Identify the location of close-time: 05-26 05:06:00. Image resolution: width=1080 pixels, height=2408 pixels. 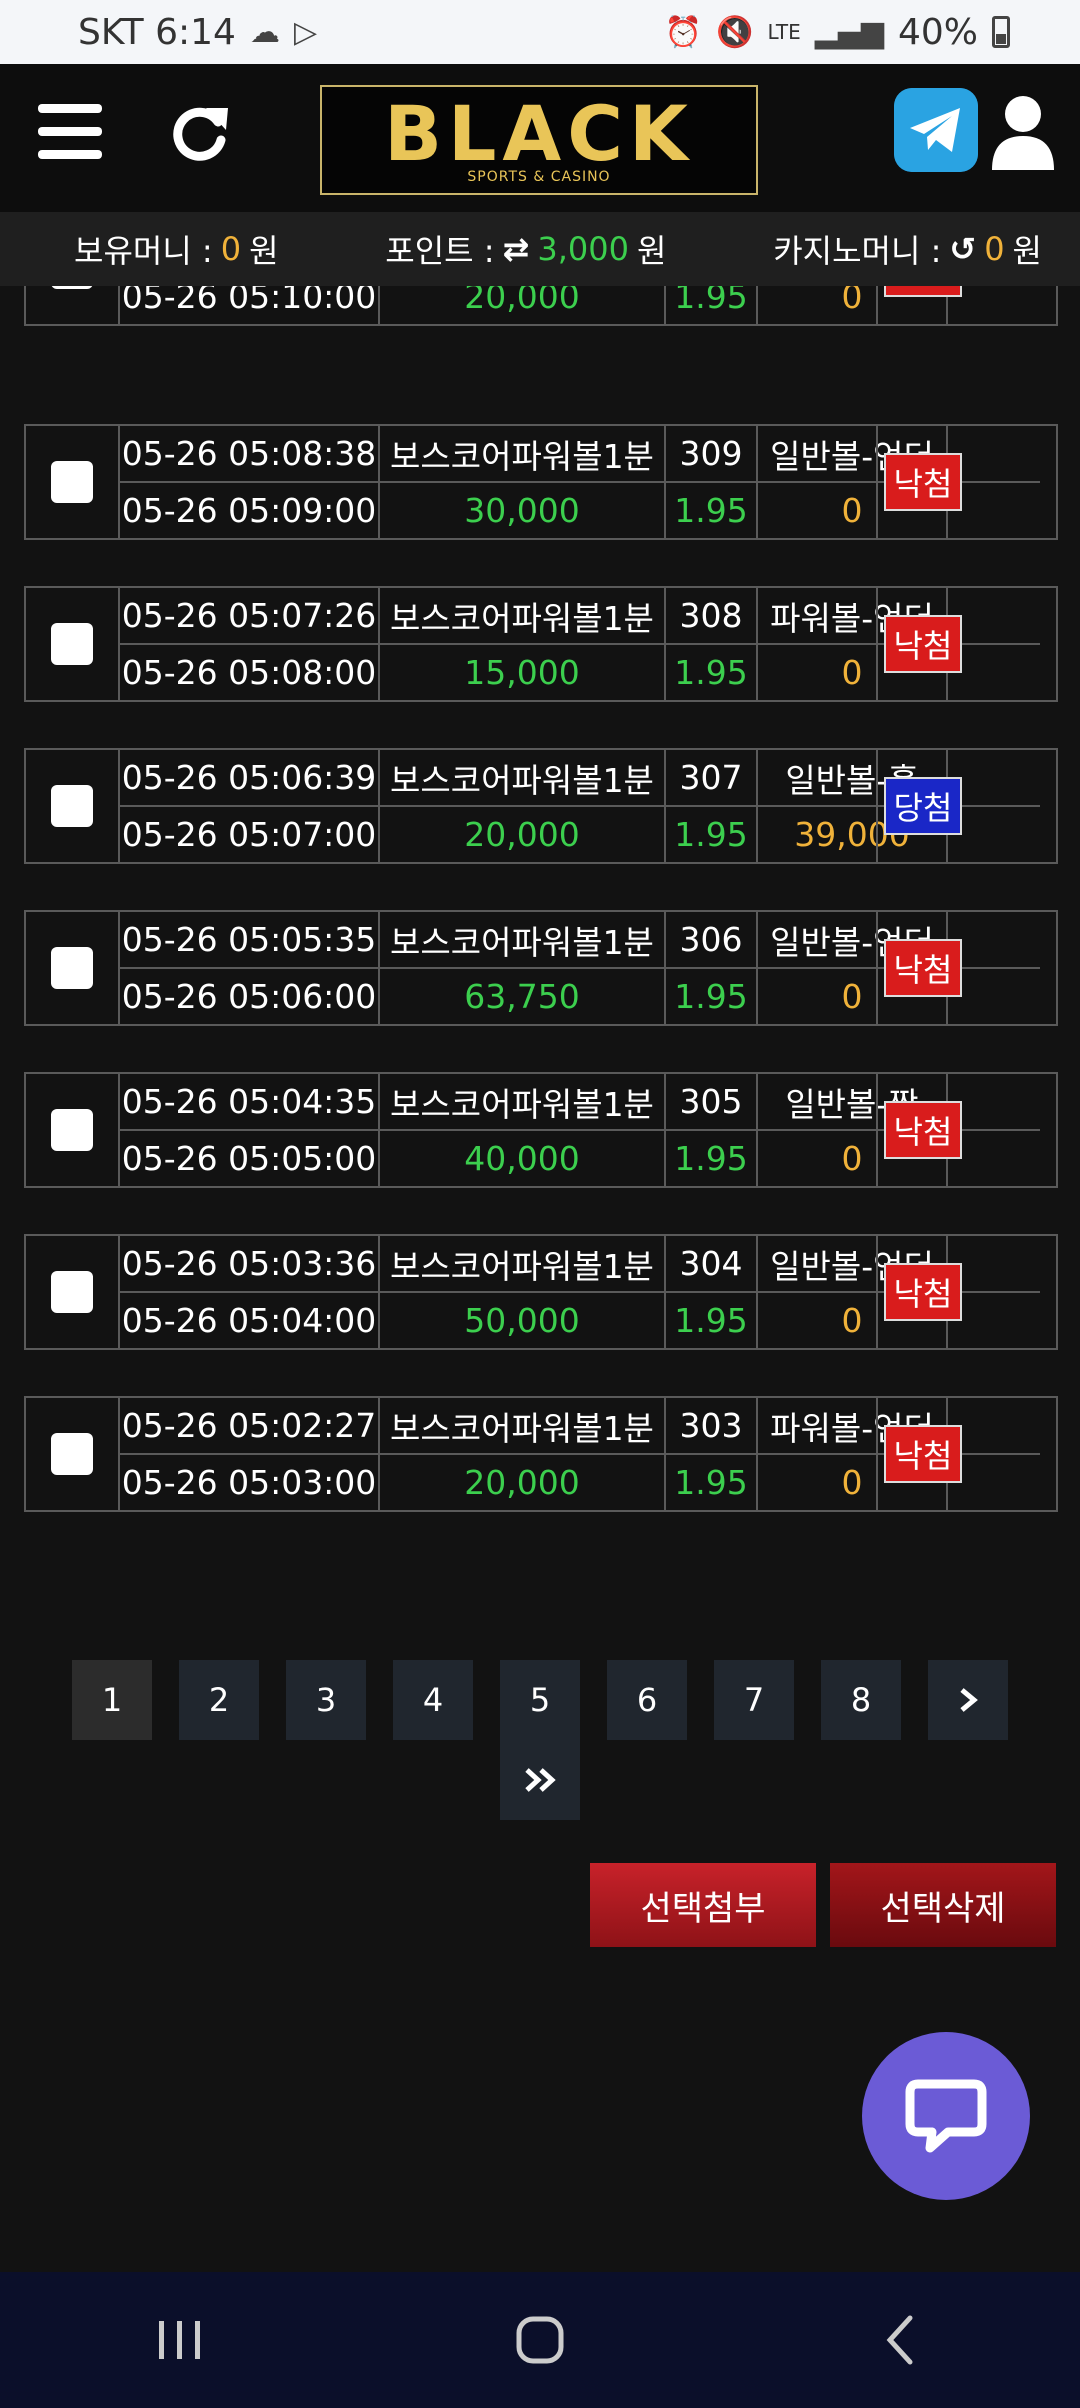
(250, 996).